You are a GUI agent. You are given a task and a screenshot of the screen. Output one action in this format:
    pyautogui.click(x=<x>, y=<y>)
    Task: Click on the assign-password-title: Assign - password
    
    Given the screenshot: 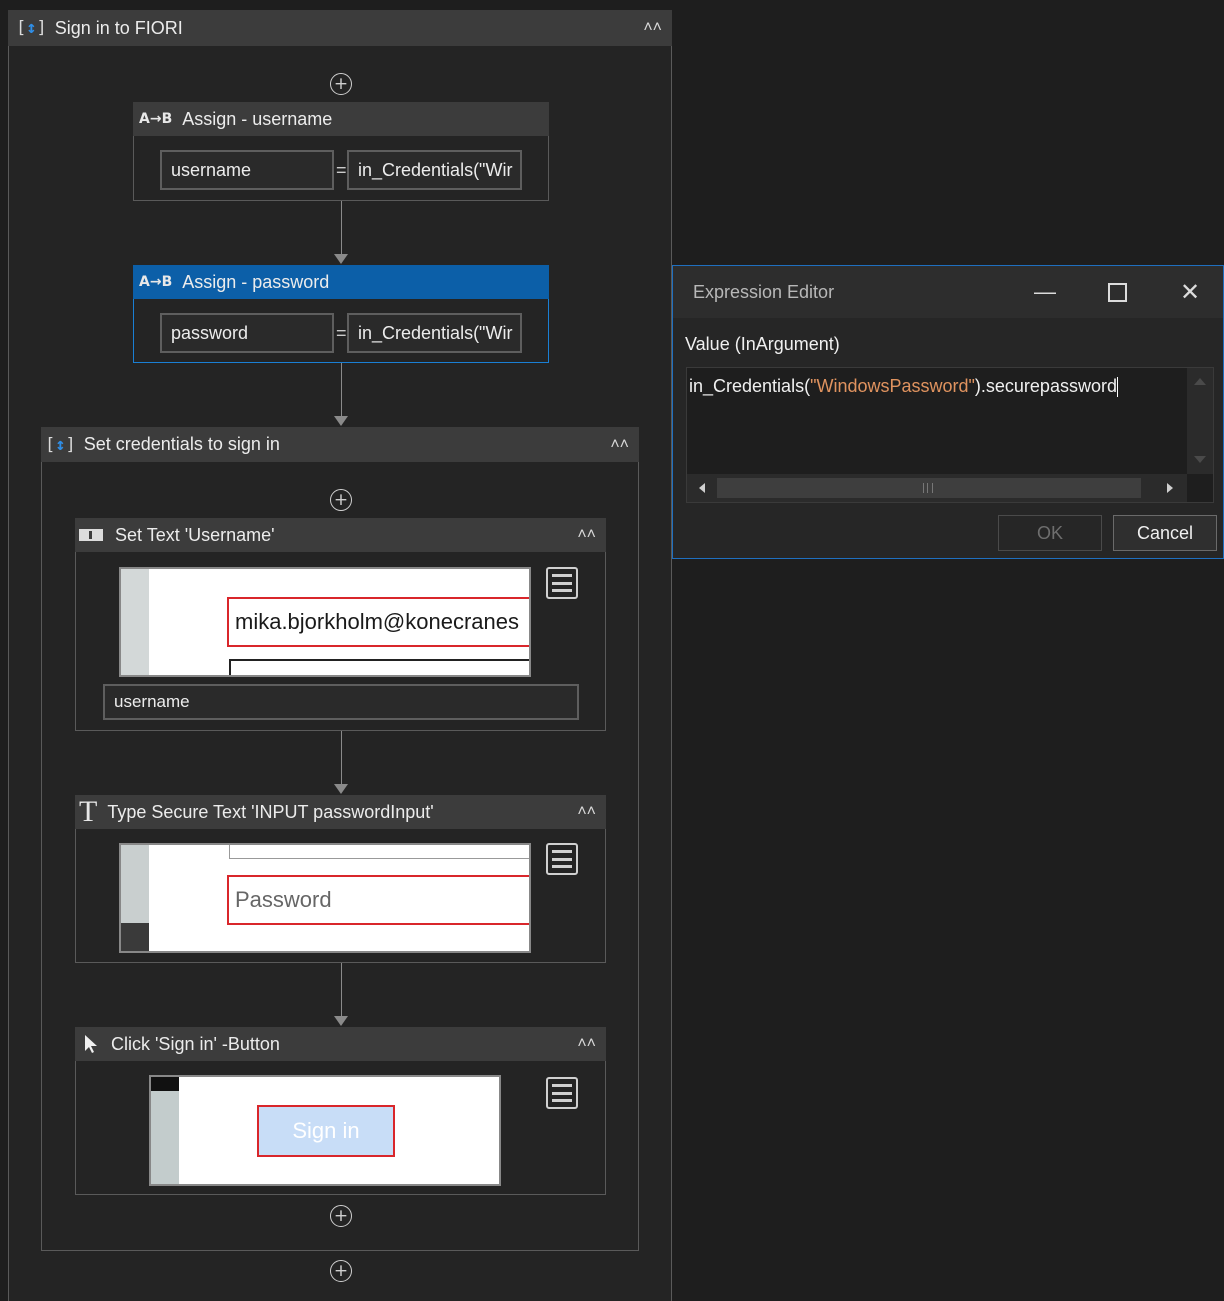 What is the action you would take?
    pyautogui.click(x=256, y=281)
    